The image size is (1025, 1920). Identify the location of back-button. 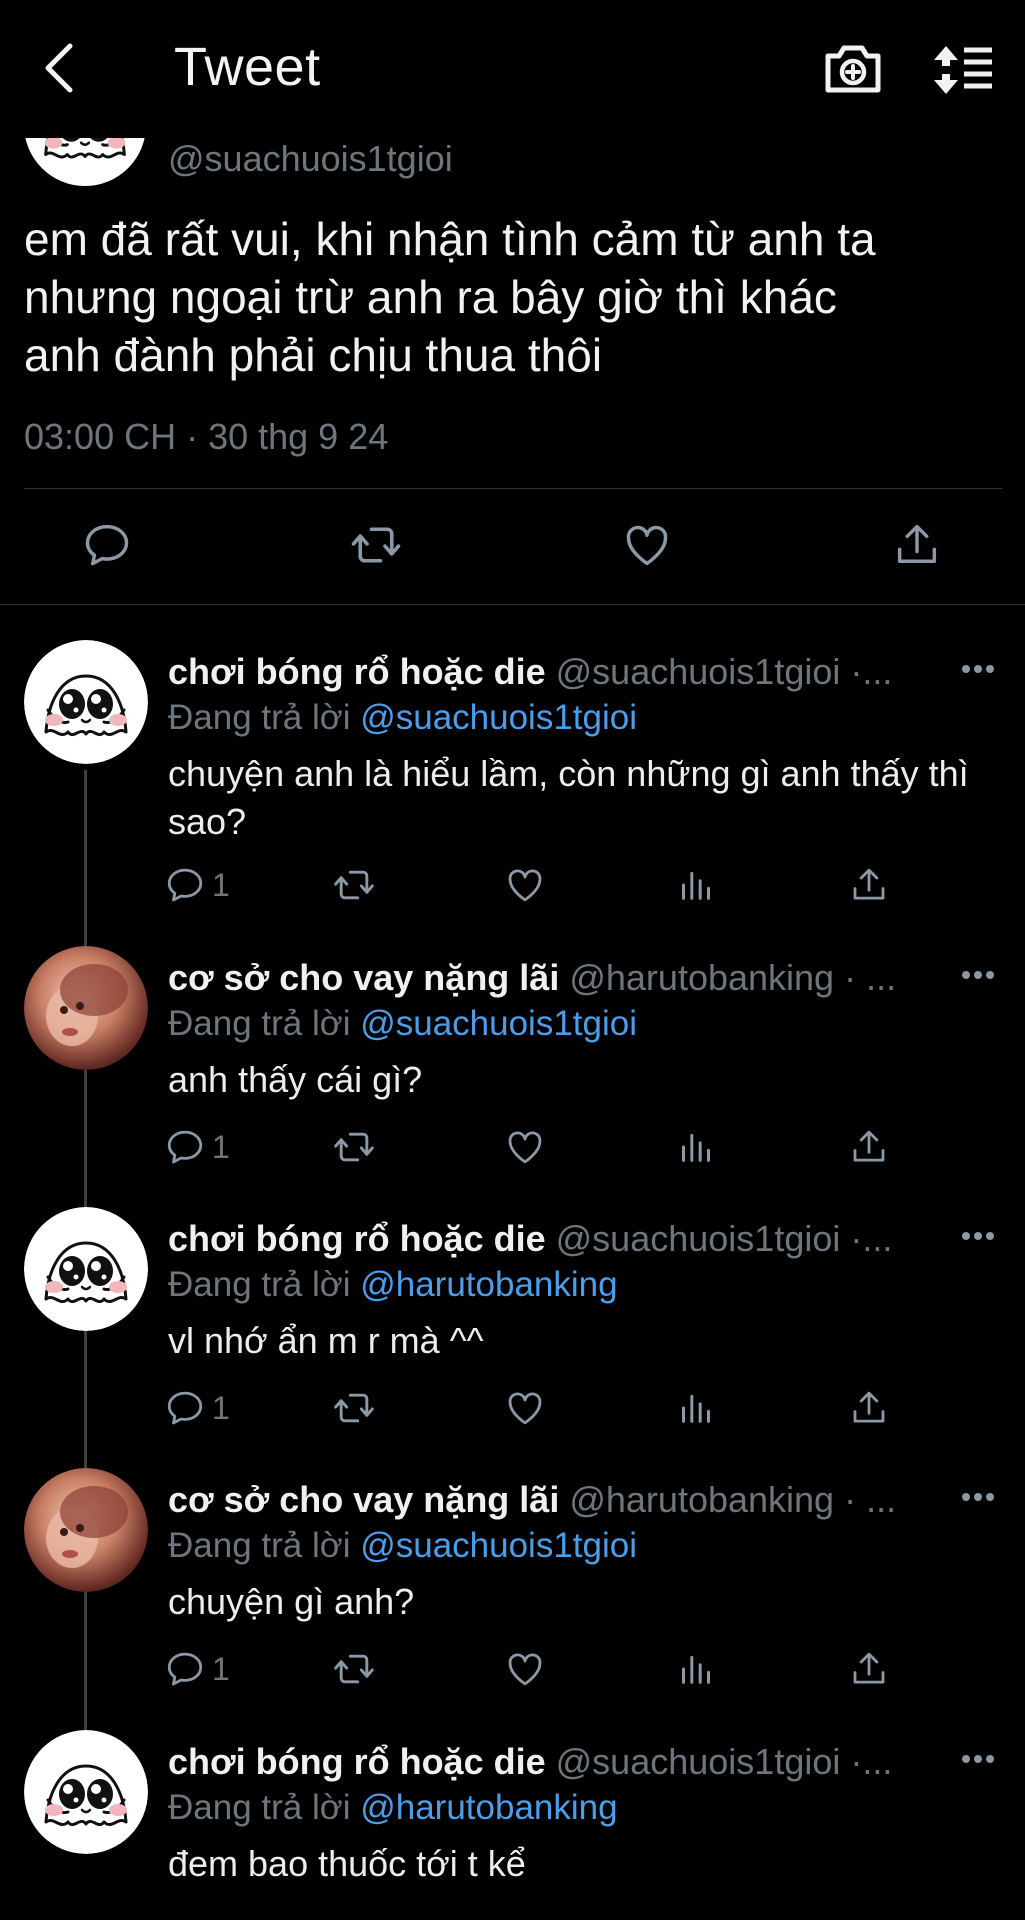
(58, 68).